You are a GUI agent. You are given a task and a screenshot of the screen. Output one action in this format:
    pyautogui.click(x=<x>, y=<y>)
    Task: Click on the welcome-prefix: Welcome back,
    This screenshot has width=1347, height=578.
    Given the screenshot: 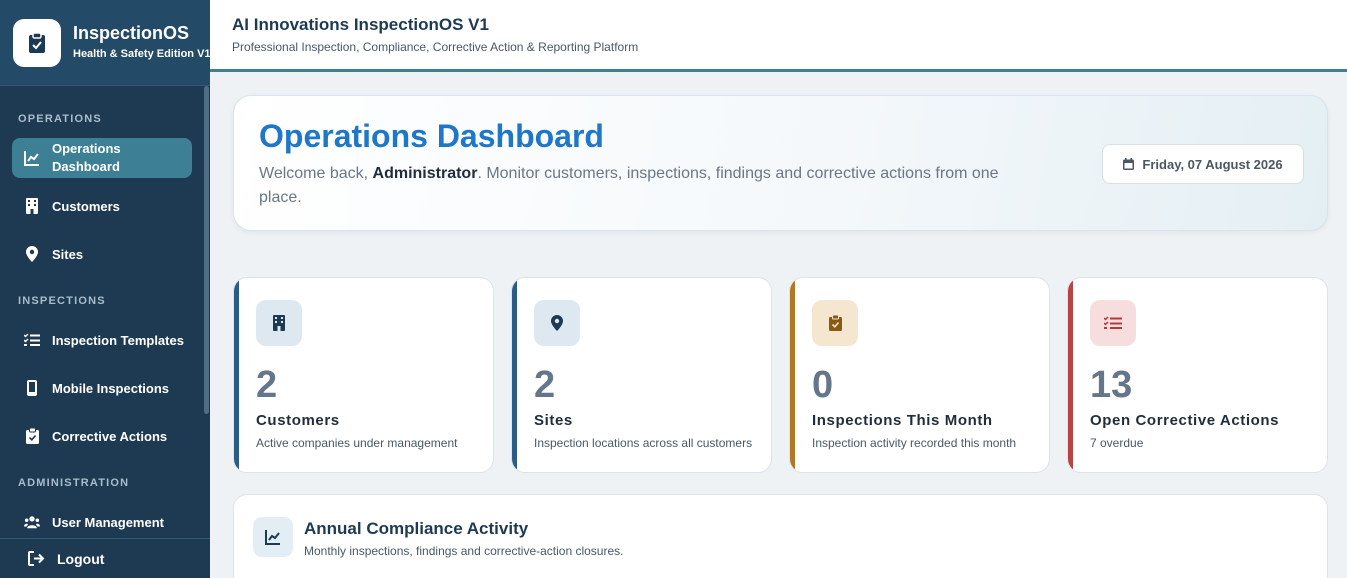 What is the action you would take?
    pyautogui.click(x=316, y=173)
    